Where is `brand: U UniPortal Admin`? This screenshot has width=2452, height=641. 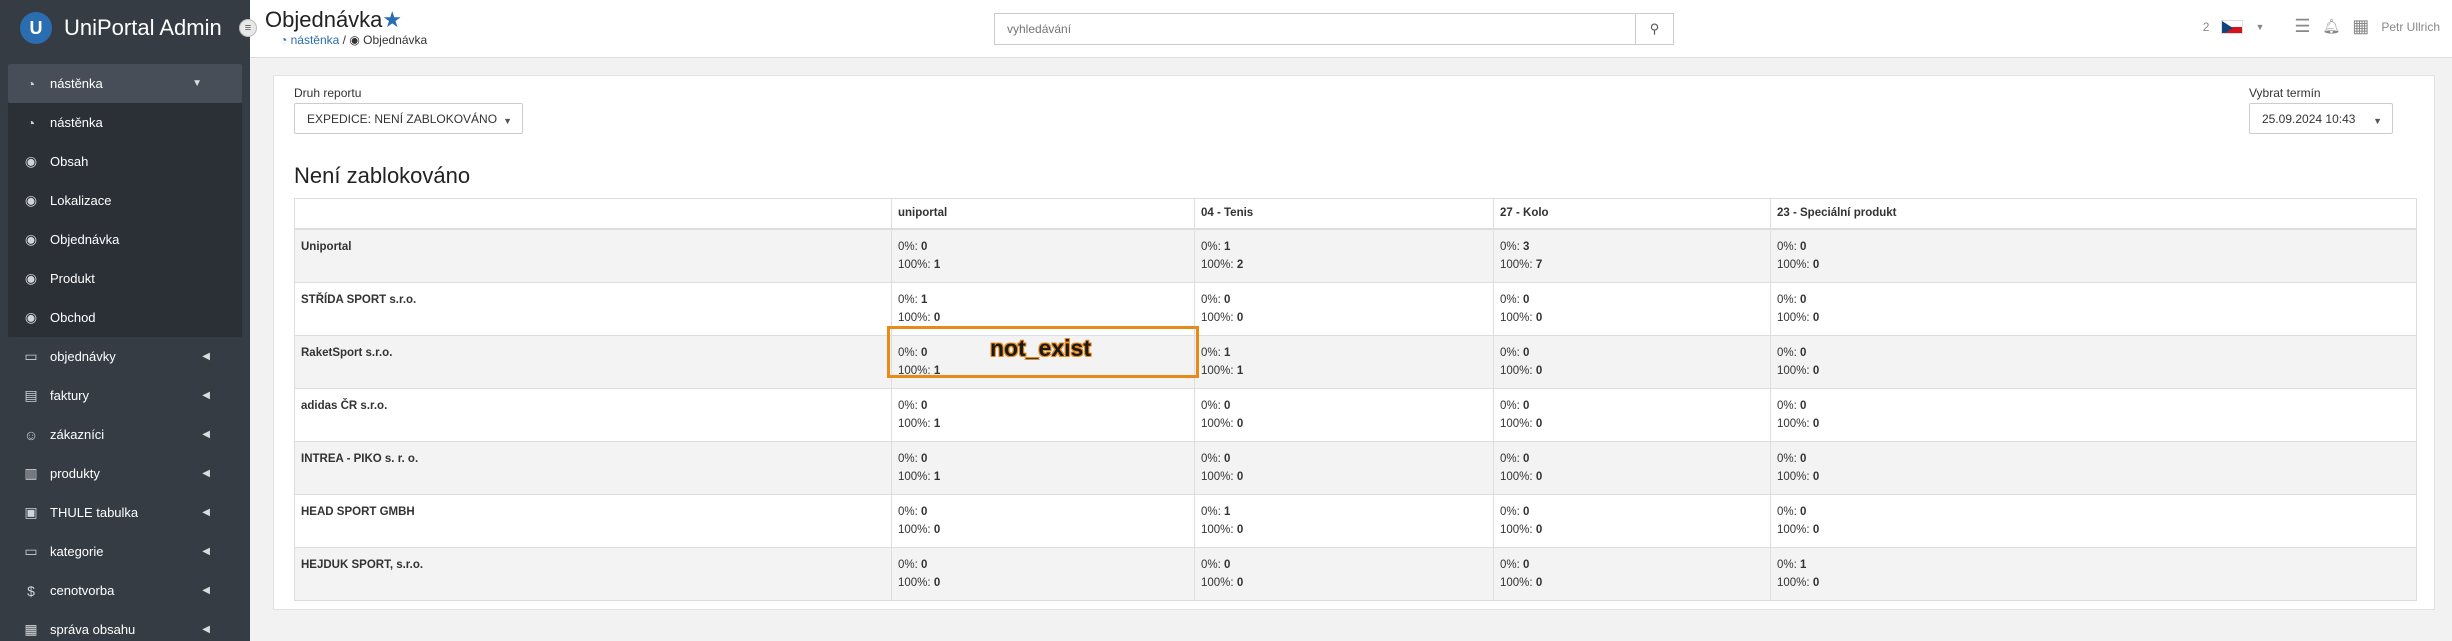 brand: U UniPortal Admin is located at coordinates (125, 28).